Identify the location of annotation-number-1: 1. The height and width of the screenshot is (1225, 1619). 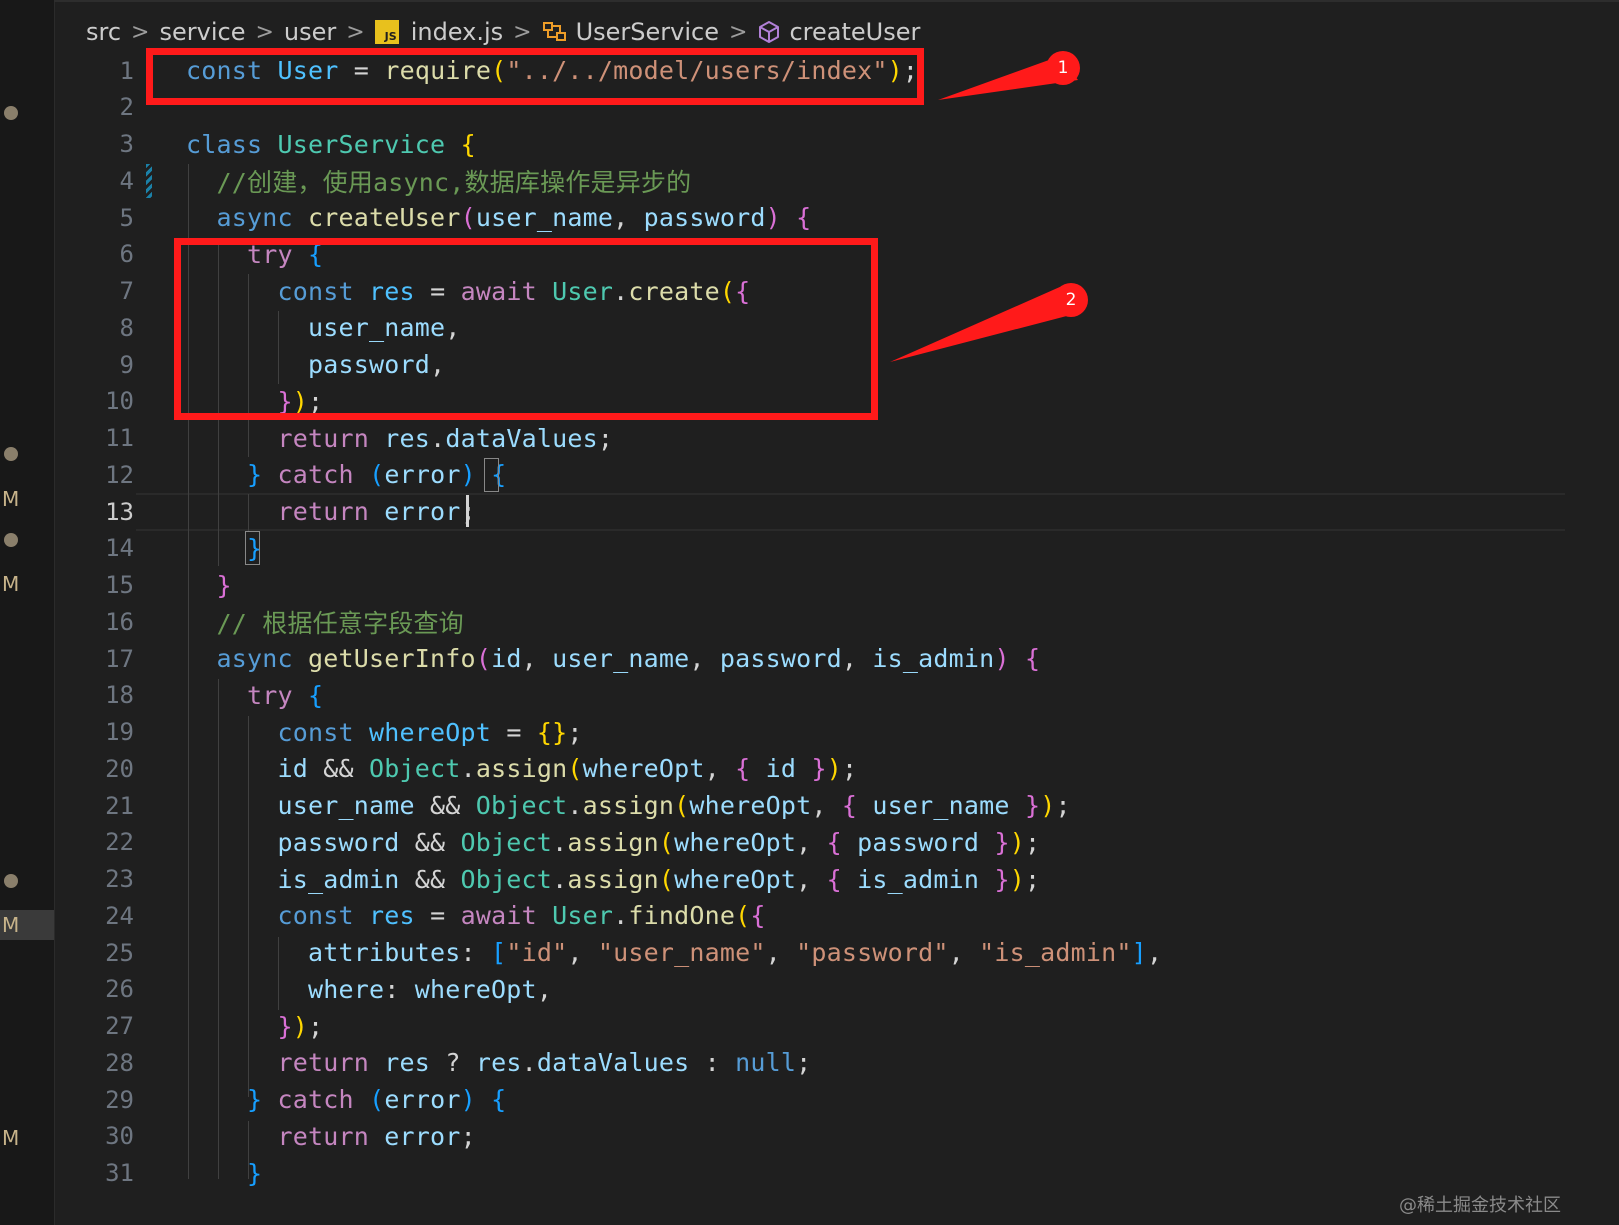
(1063, 68).